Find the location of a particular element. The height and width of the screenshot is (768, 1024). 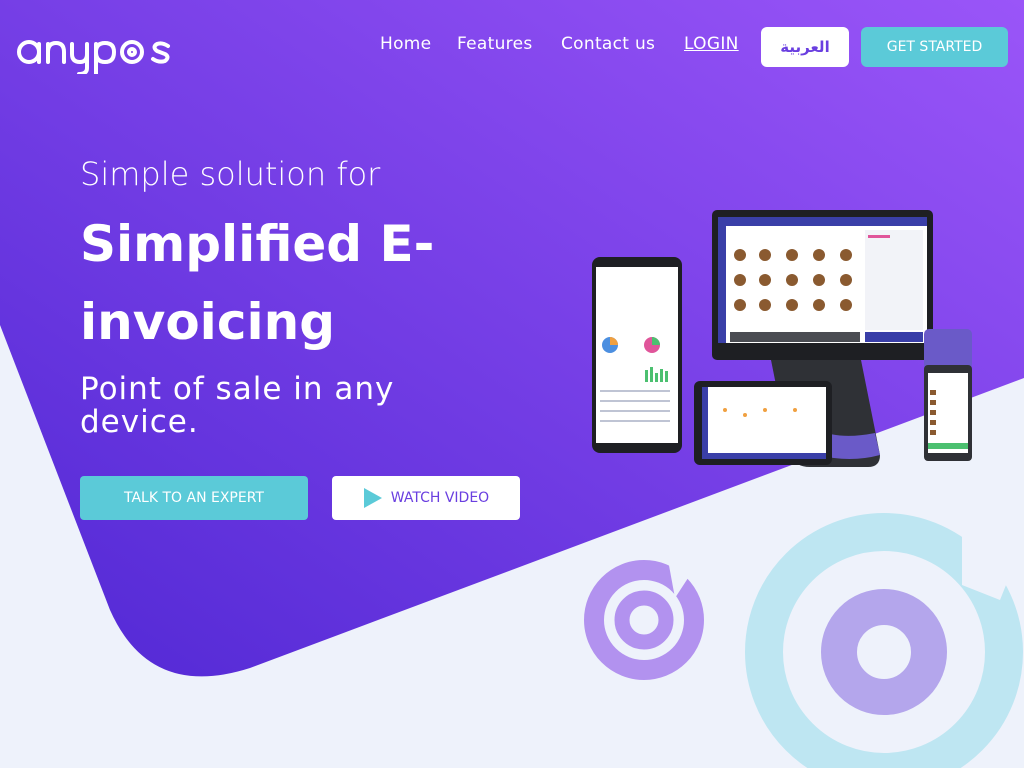

get-started-button: GET STARTED is located at coordinates (934, 47).